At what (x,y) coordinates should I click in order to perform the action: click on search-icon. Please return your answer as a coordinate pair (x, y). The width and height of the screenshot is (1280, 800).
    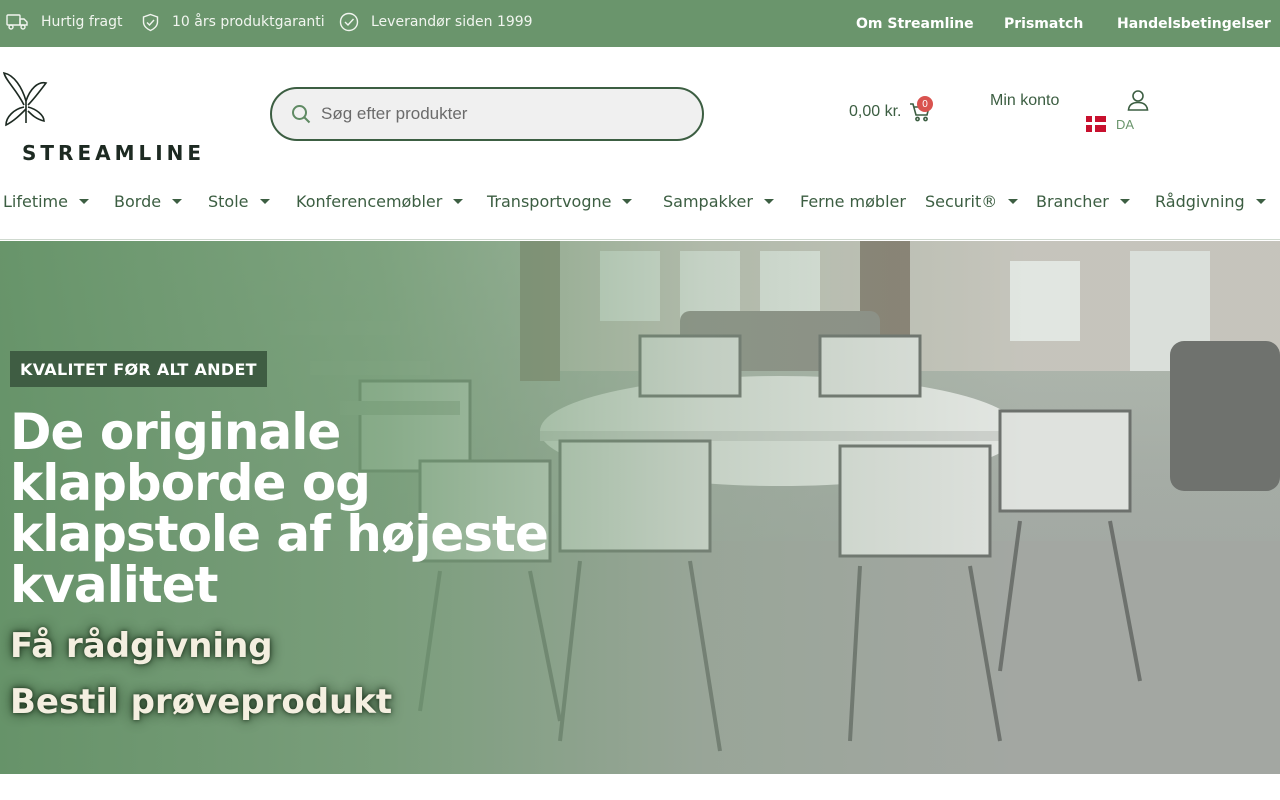
    Looking at the image, I should click on (301, 114).